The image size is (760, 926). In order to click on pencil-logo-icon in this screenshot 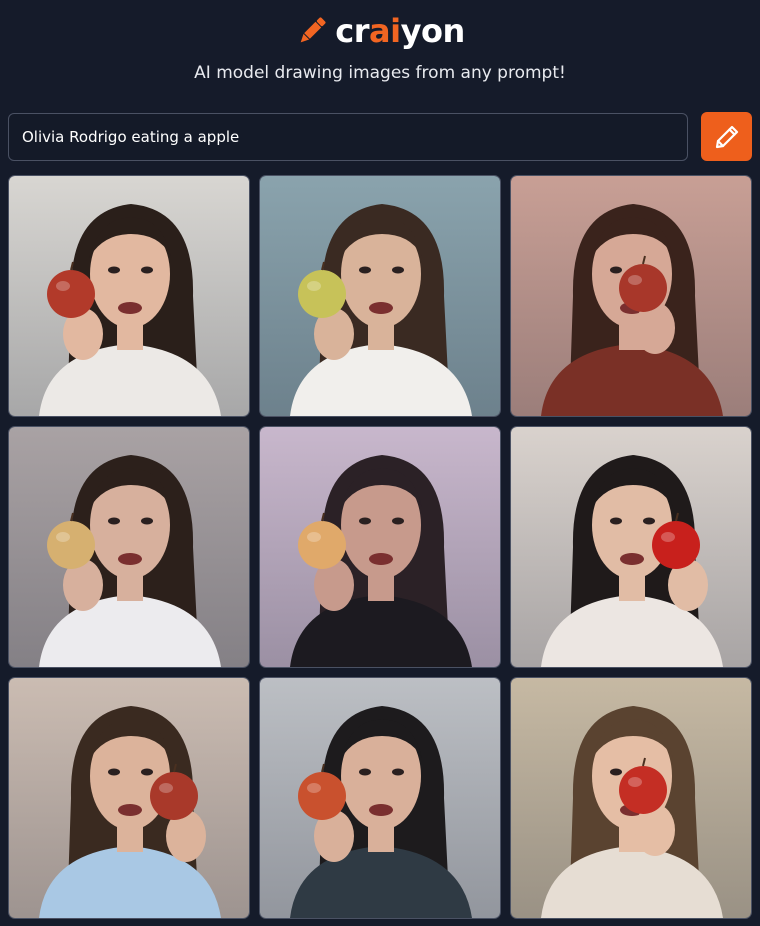, I will do `click(313, 30)`.